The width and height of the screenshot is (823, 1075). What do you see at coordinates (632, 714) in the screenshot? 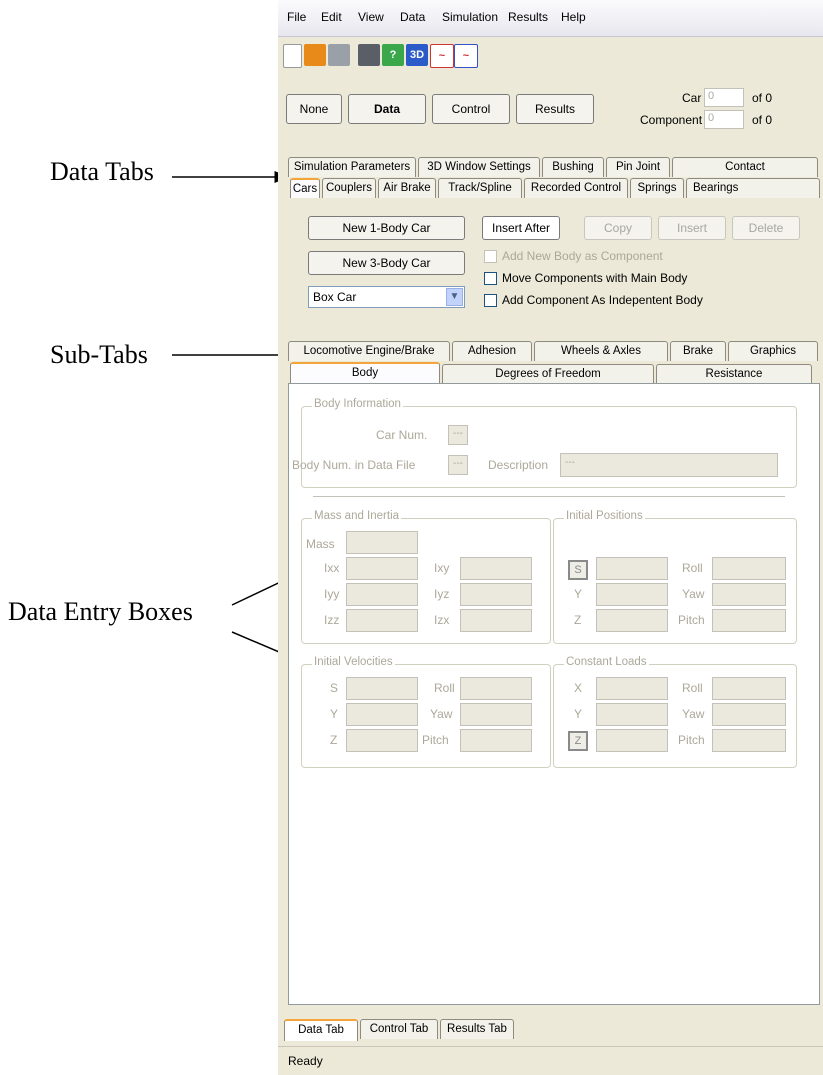
I see `load-y-field` at bounding box center [632, 714].